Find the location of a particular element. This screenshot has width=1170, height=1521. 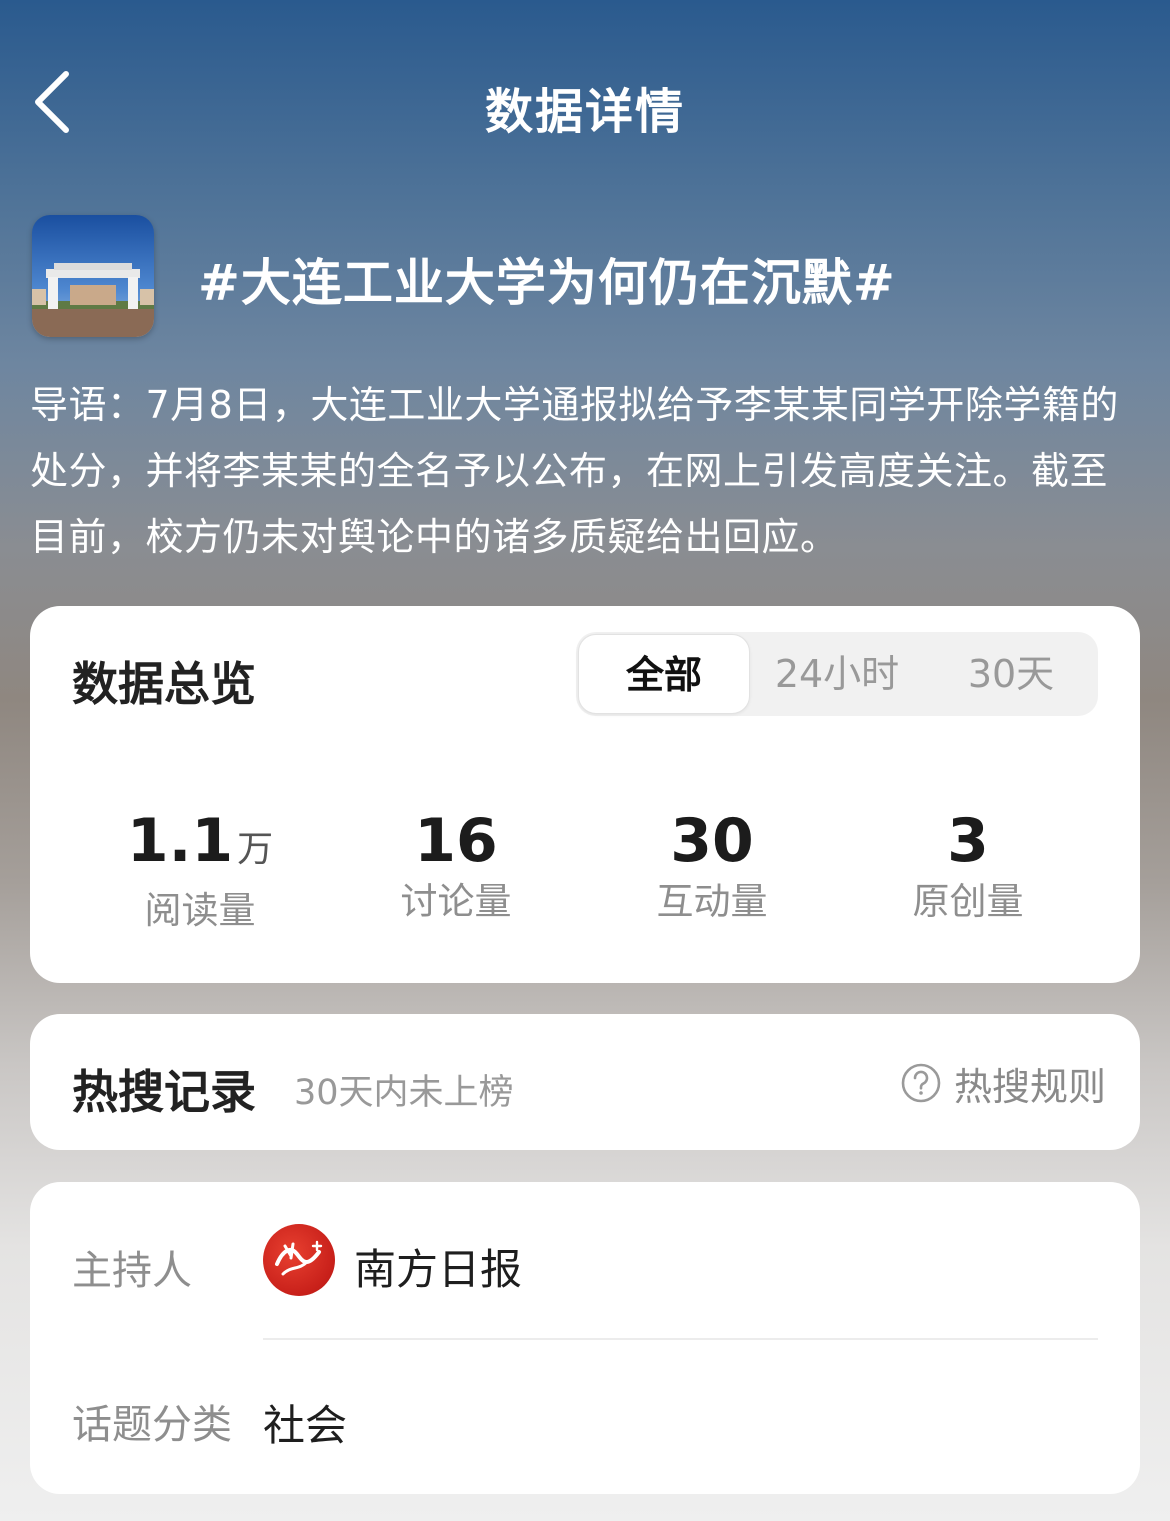

stat-reads: 1.1 万 阅读量 is located at coordinates (200, 870).